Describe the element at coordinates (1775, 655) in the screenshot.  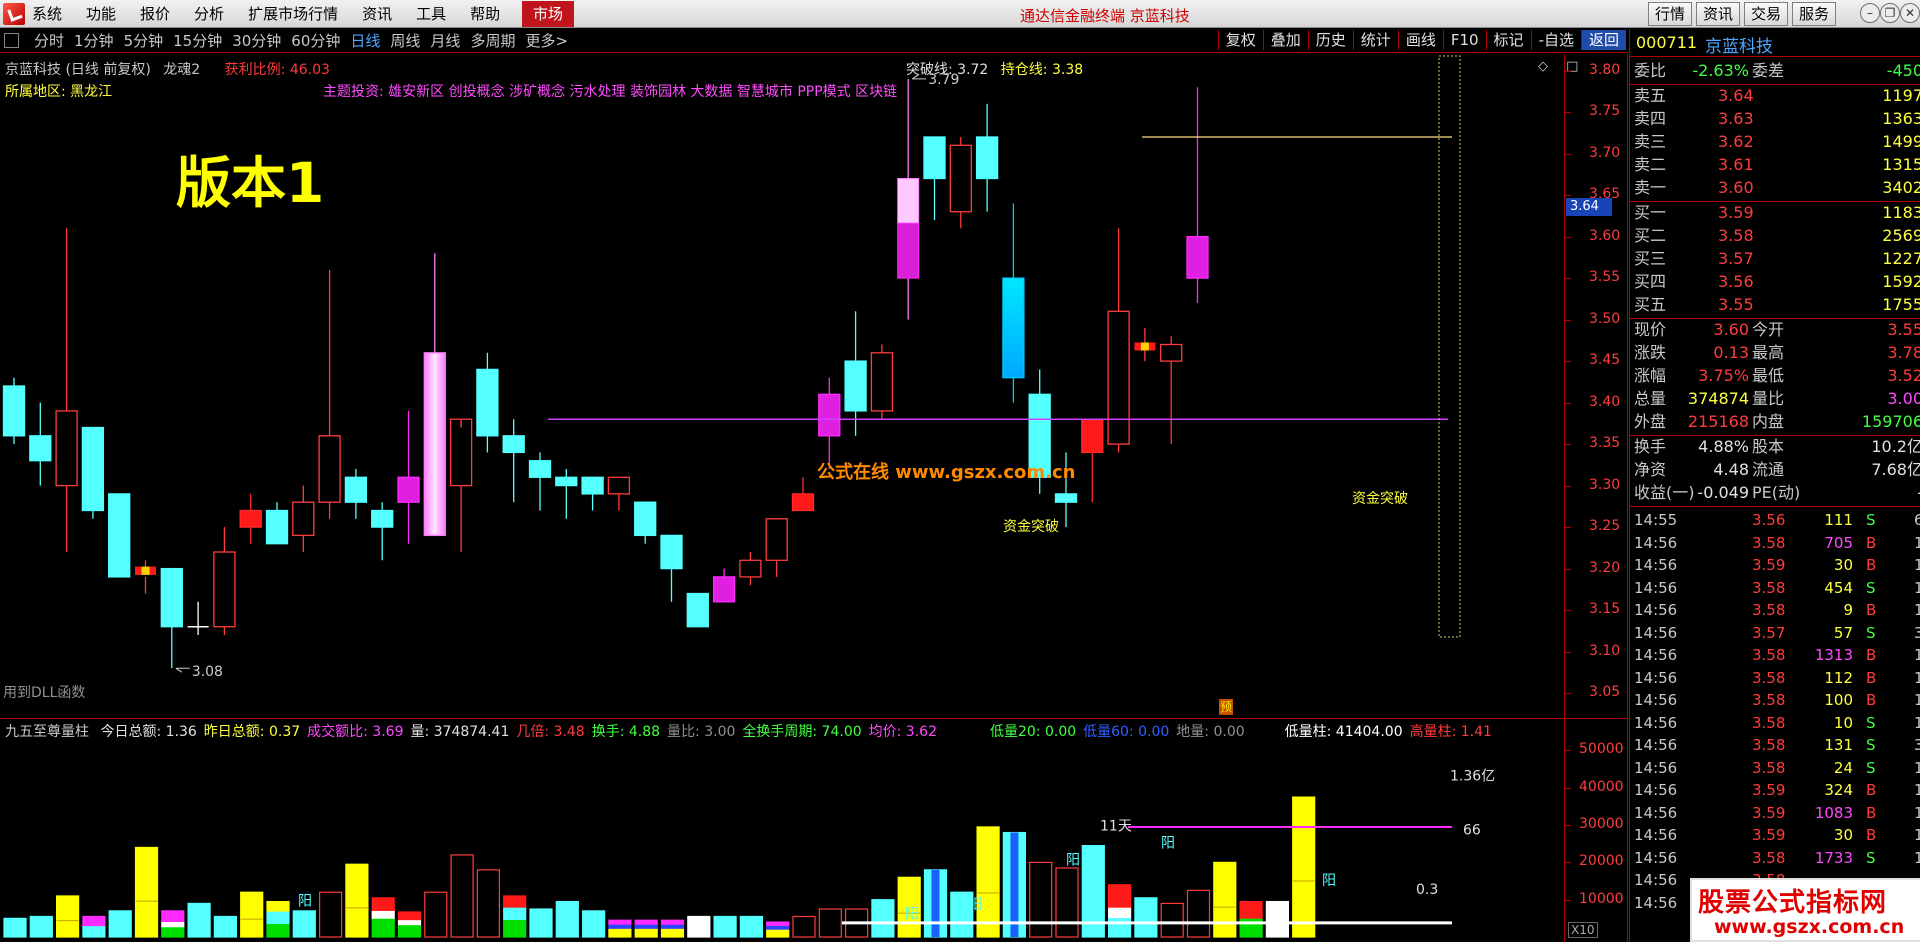
I see `tick-row: 14:56 3.58 1313 B 1` at that location.